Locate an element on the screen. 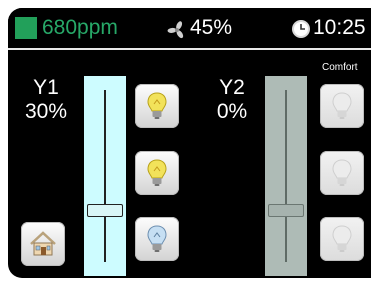 Image resolution: width=371 pixels, height=284 pixels. humidity-reading: 45% is located at coordinates (211, 27).